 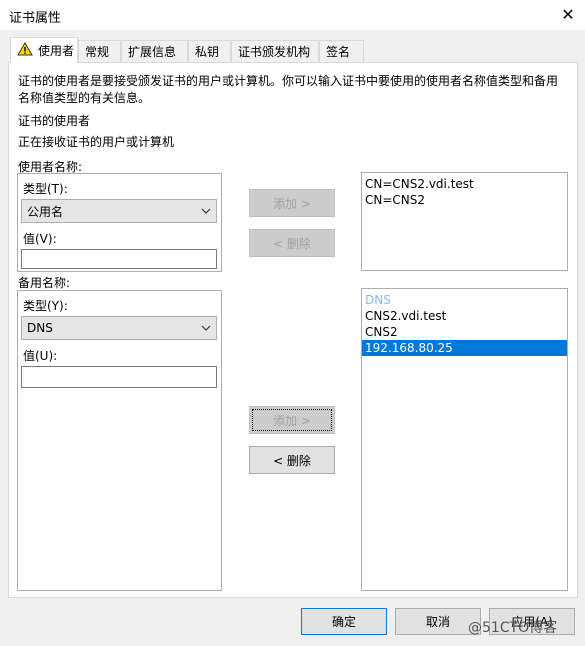 I want to click on close-icon: ✕, so click(x=568, y=15).